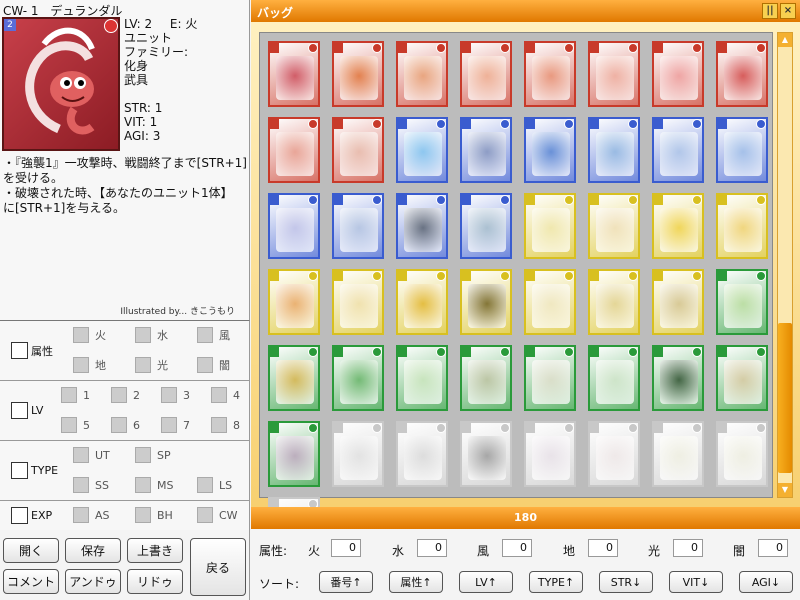  What do you see at coordinates (416, 582) in the screenshot?
I see `sort-attribute-button: 属性↑` at bounding box center [416, 582].